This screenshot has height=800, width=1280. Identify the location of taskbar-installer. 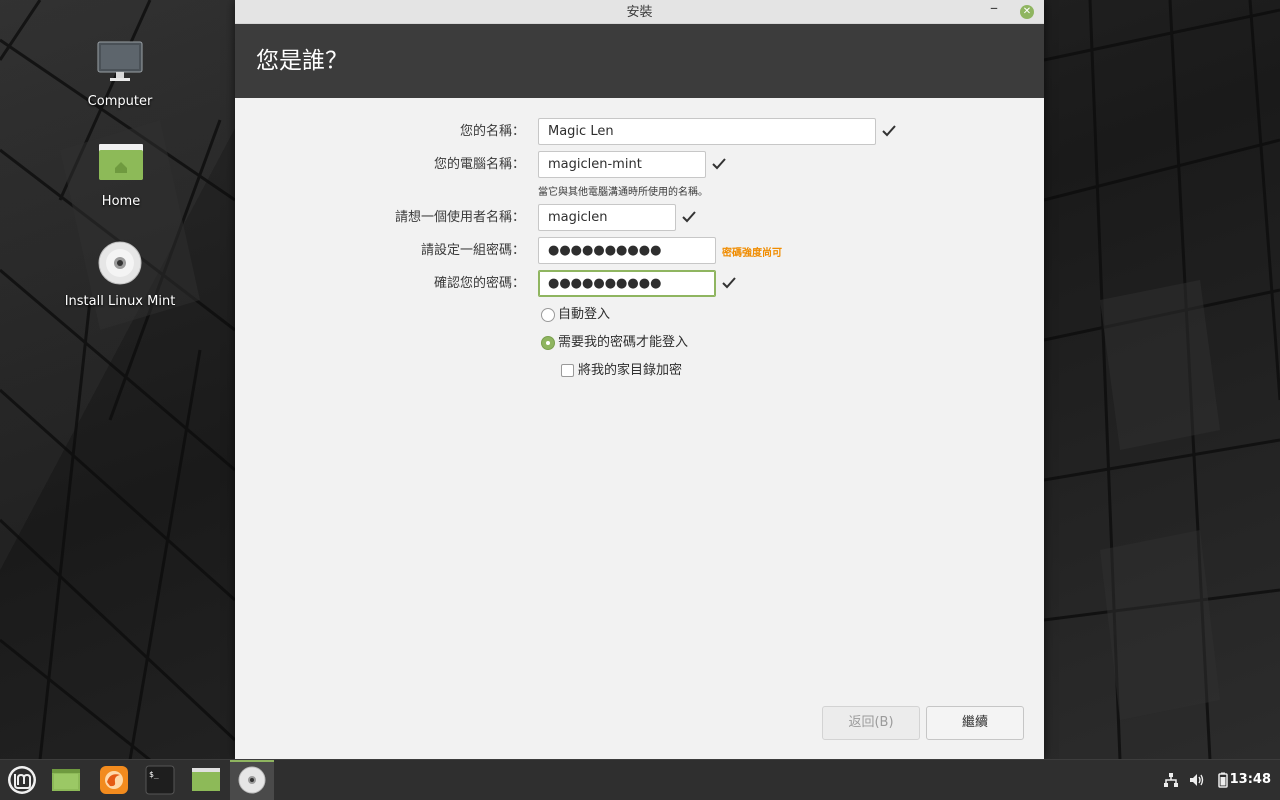
(252, 780).